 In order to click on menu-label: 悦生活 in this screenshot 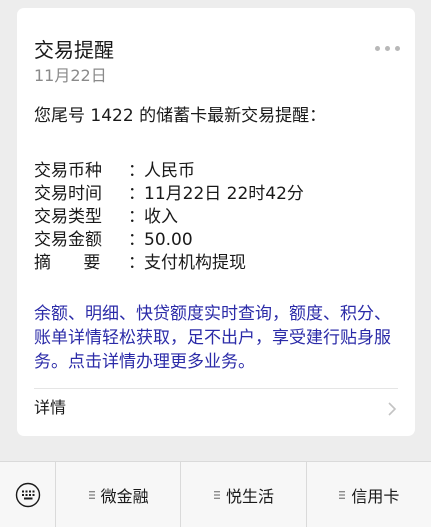, I will do `click(249, 496)`.